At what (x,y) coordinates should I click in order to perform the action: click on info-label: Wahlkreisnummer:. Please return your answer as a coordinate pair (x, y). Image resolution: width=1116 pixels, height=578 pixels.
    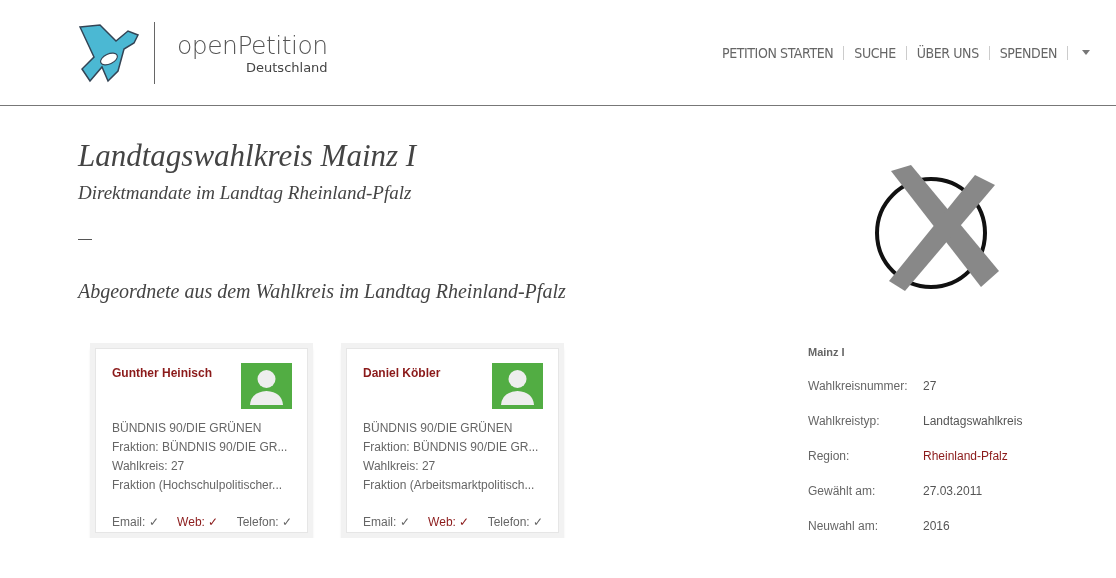
    Looking at the image, I should click on (858, 386).